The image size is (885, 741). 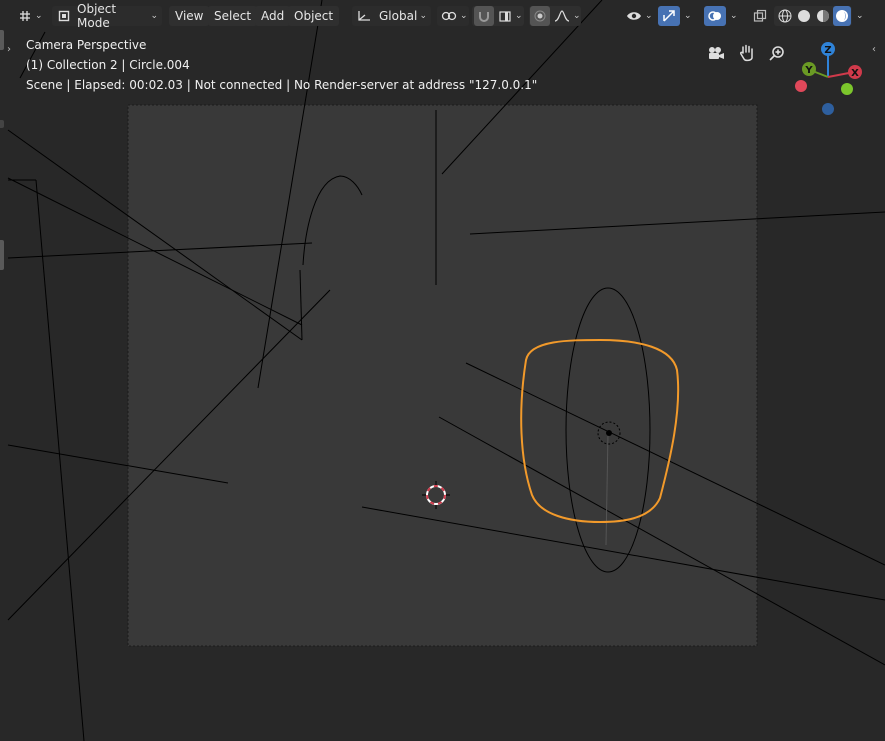 I want to click on solid-sphere-icon, so click(x=804, y=16).